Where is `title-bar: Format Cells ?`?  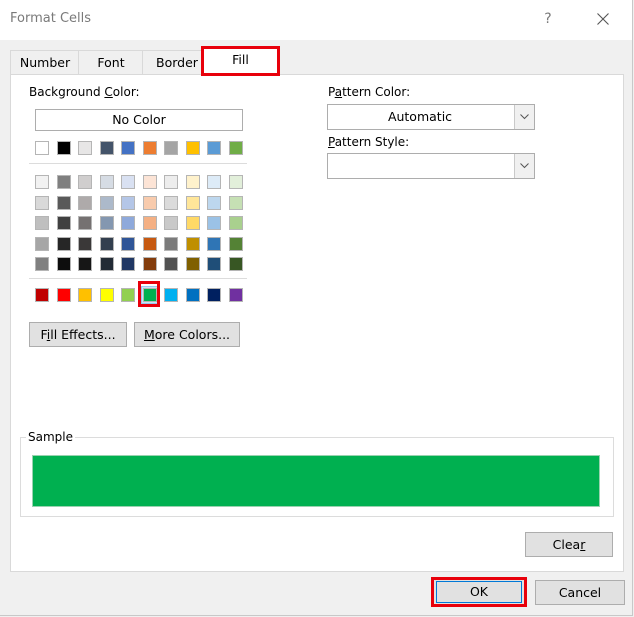
title-bar: Format Cells ? is located at coordinates (316, 20).